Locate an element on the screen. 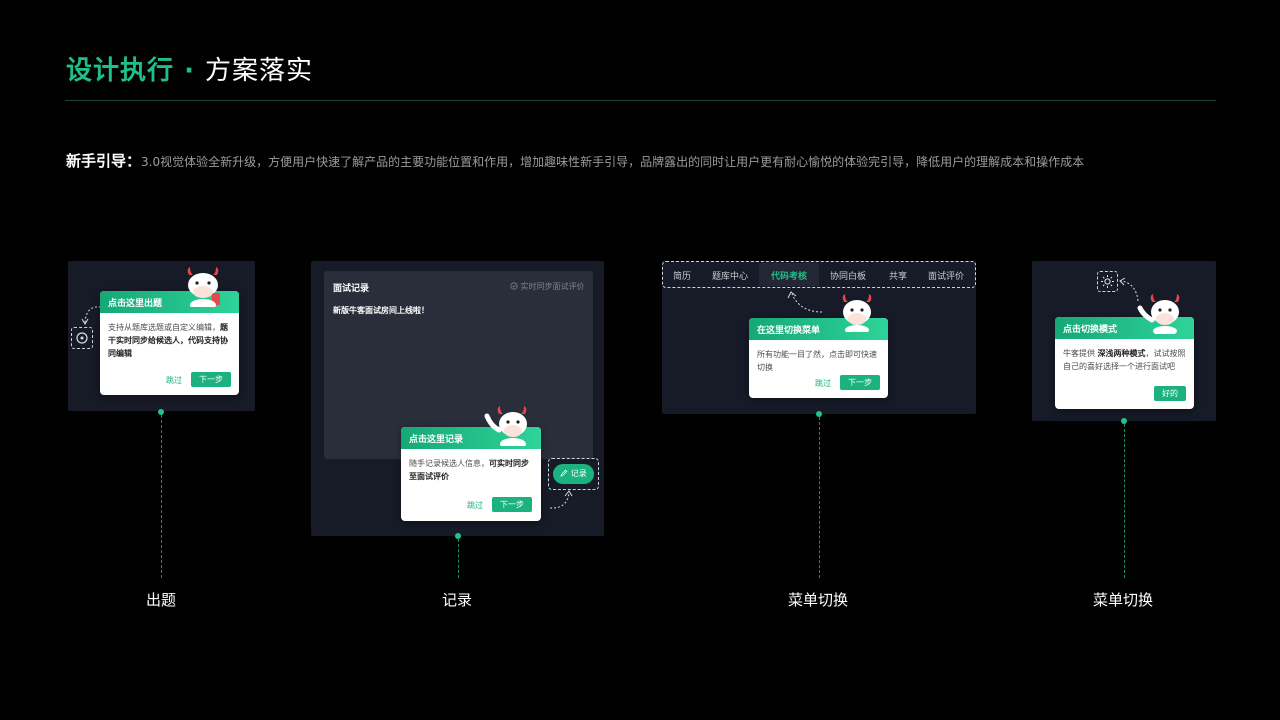 Image resolution: width=1280 pixels, height=720 pixels. theme-toggle-target is located at coordinates (1107, 281).